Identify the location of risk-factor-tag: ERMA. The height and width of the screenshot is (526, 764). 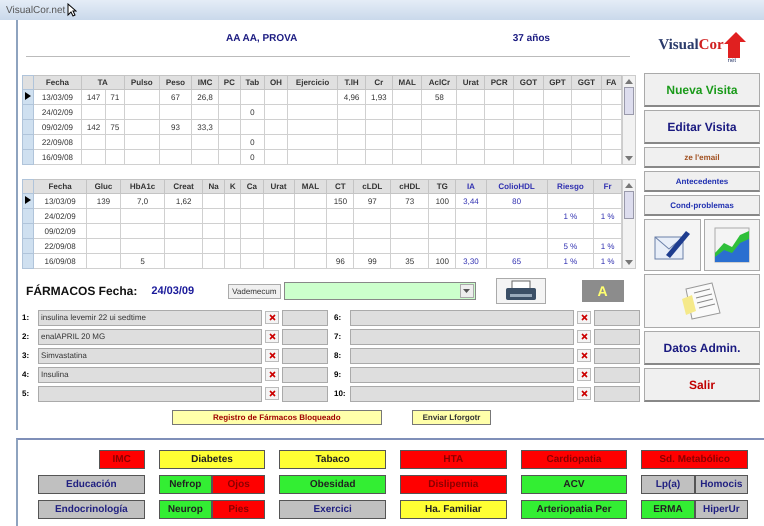
(668, 509).